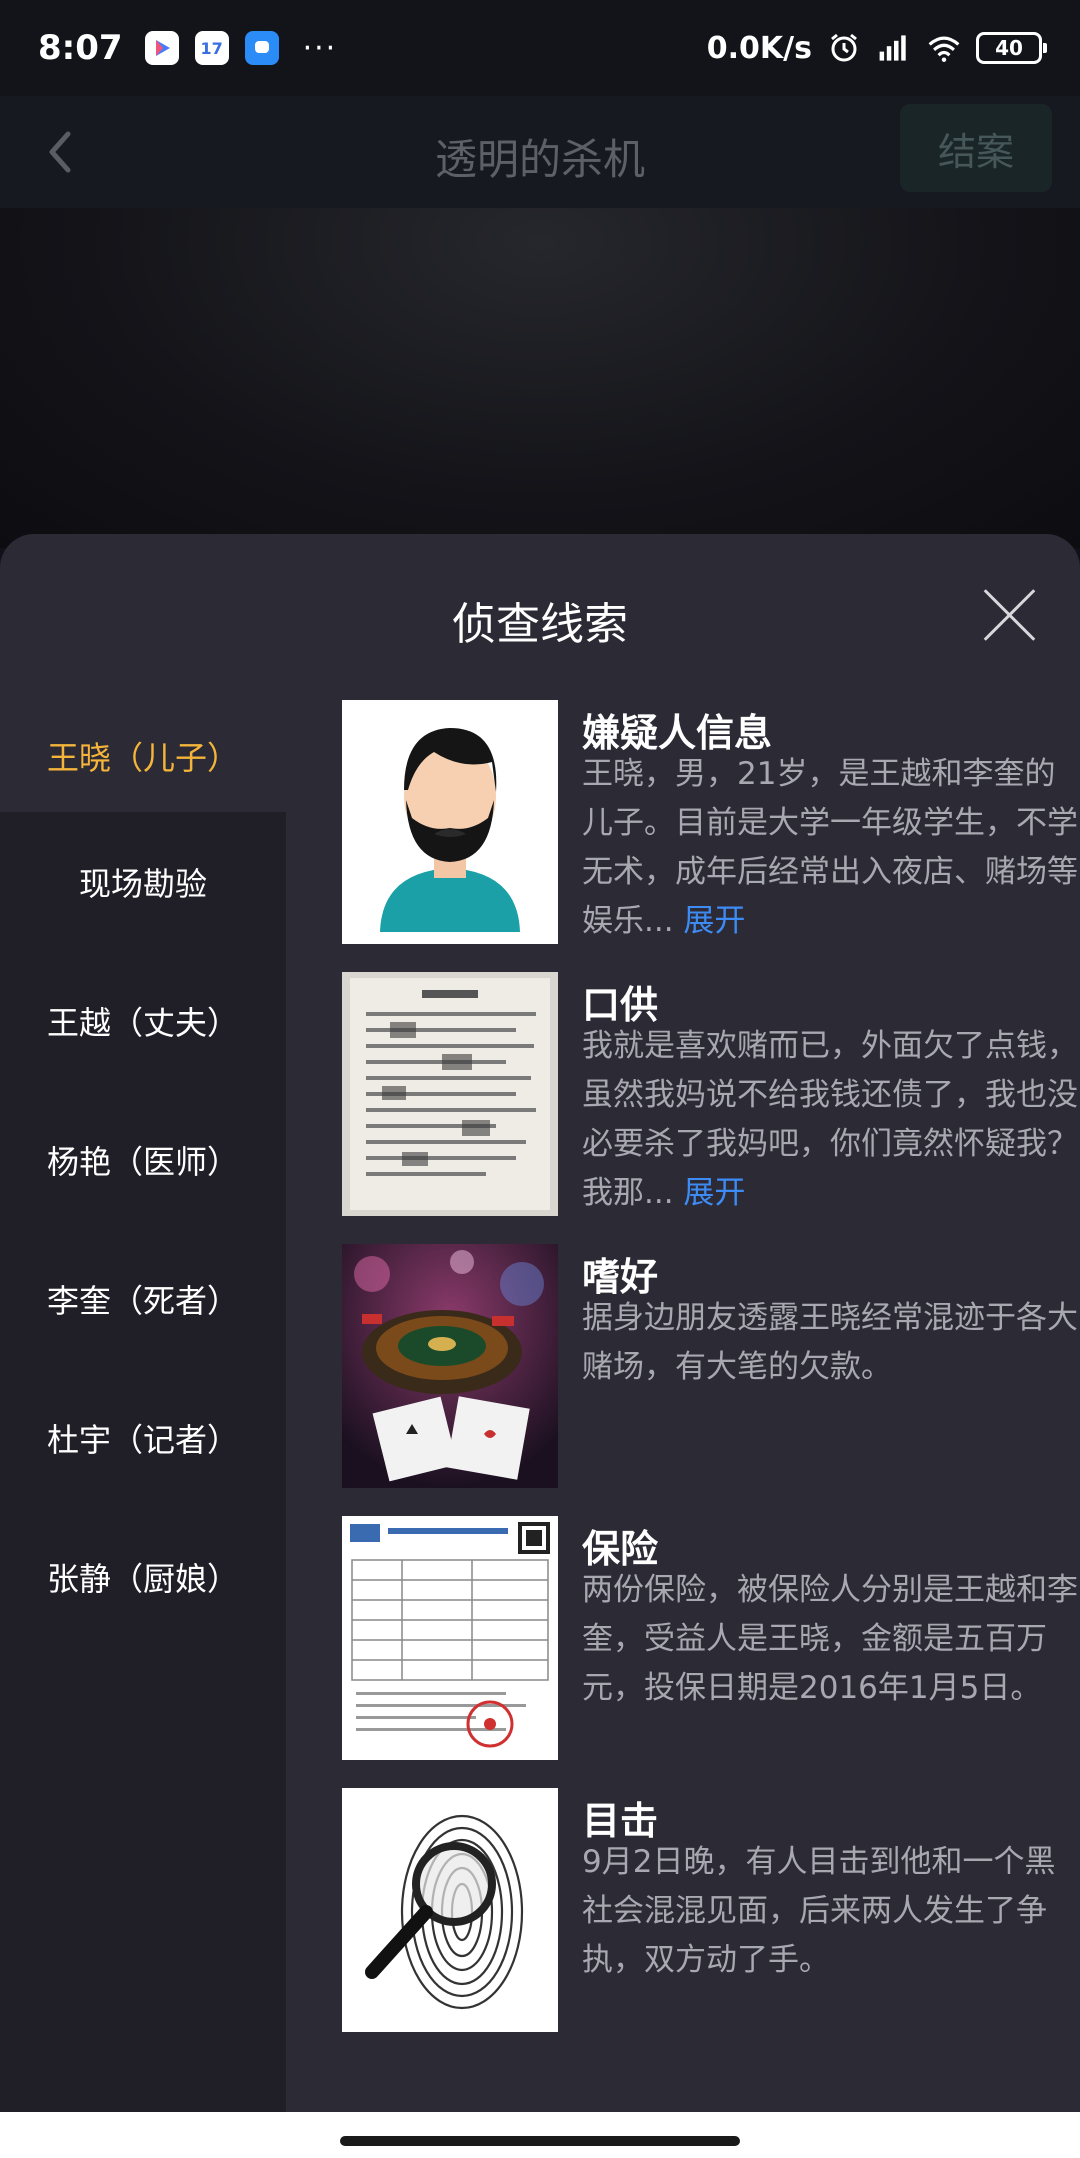 The image size is (1080, 2158). Describe the element at coordinates (143, 1298) in the screenshot. I see `sidebar-item-likui: 李奎（死者）` at that location.